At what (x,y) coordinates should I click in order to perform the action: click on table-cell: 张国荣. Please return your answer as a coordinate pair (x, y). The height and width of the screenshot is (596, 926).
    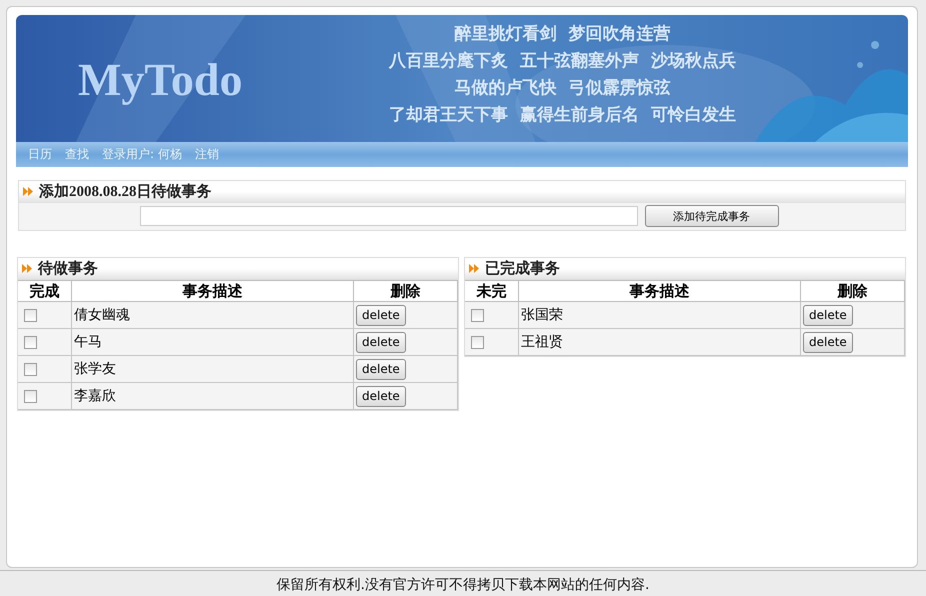
    Looking at the image, I should click on (542, 315).